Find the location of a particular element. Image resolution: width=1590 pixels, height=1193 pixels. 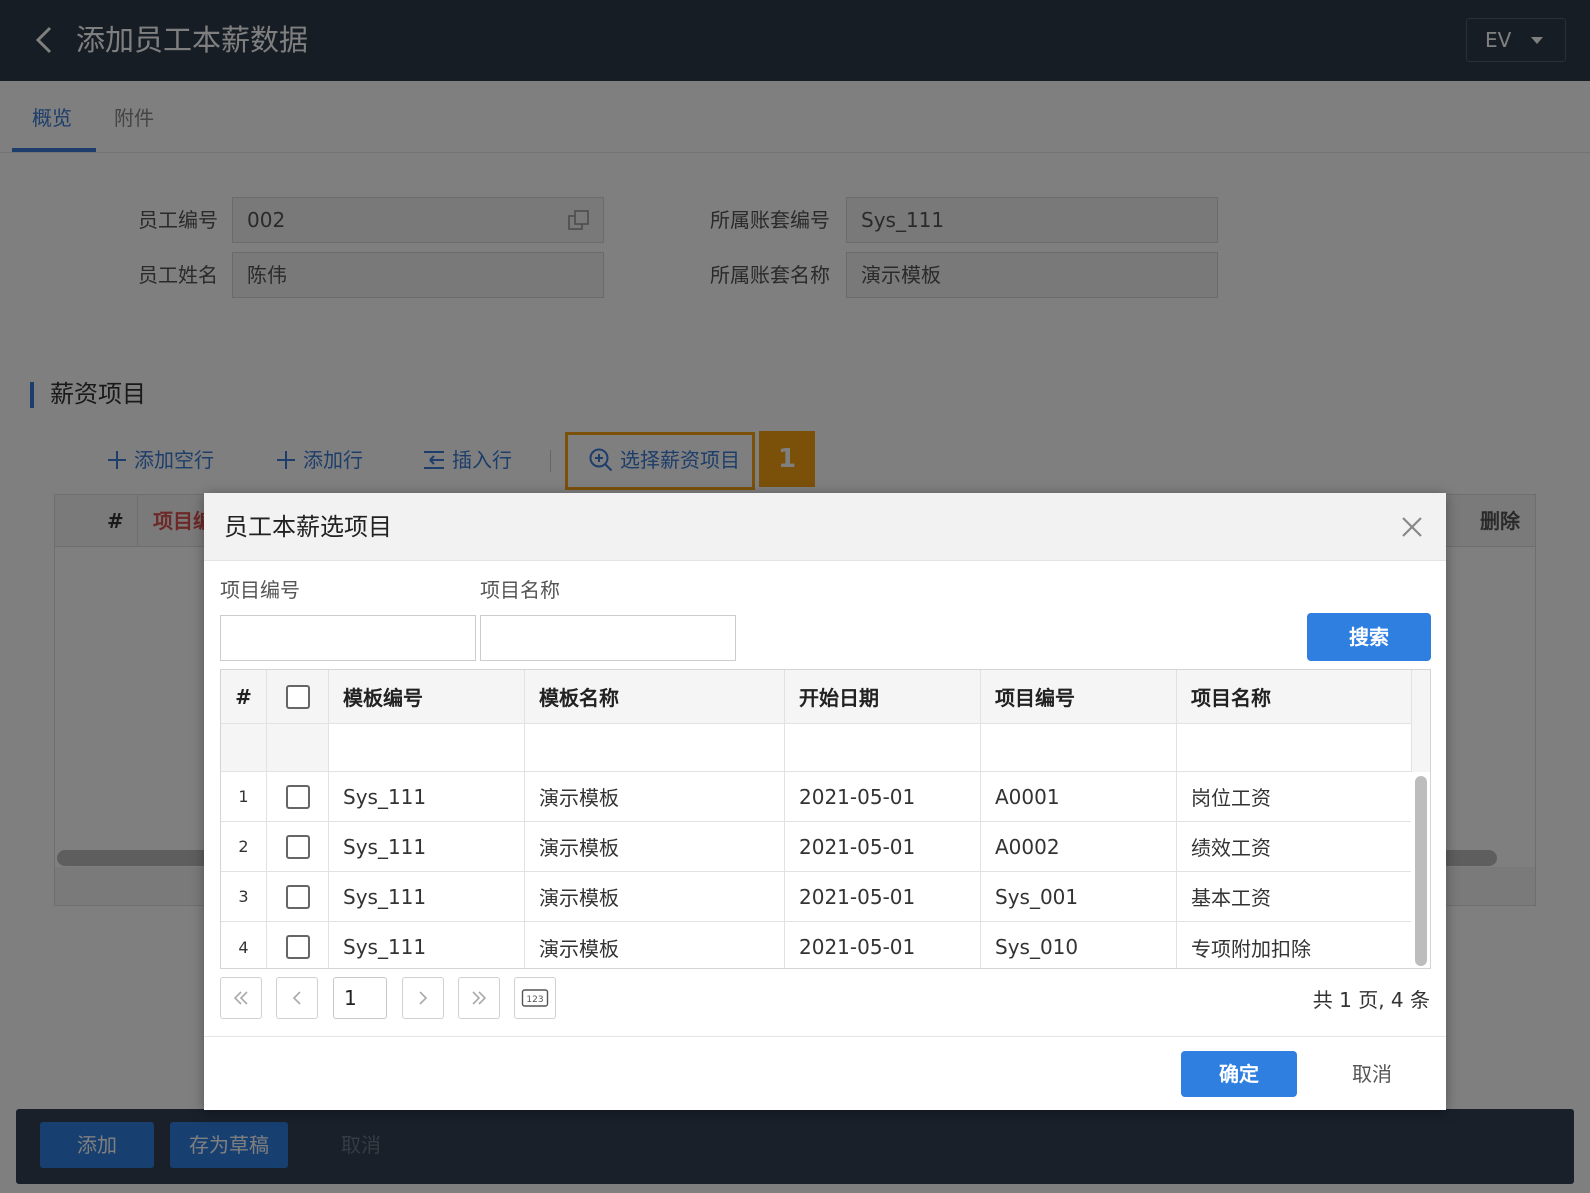

svg-text: 123 is located at coordinates (534, 1000).